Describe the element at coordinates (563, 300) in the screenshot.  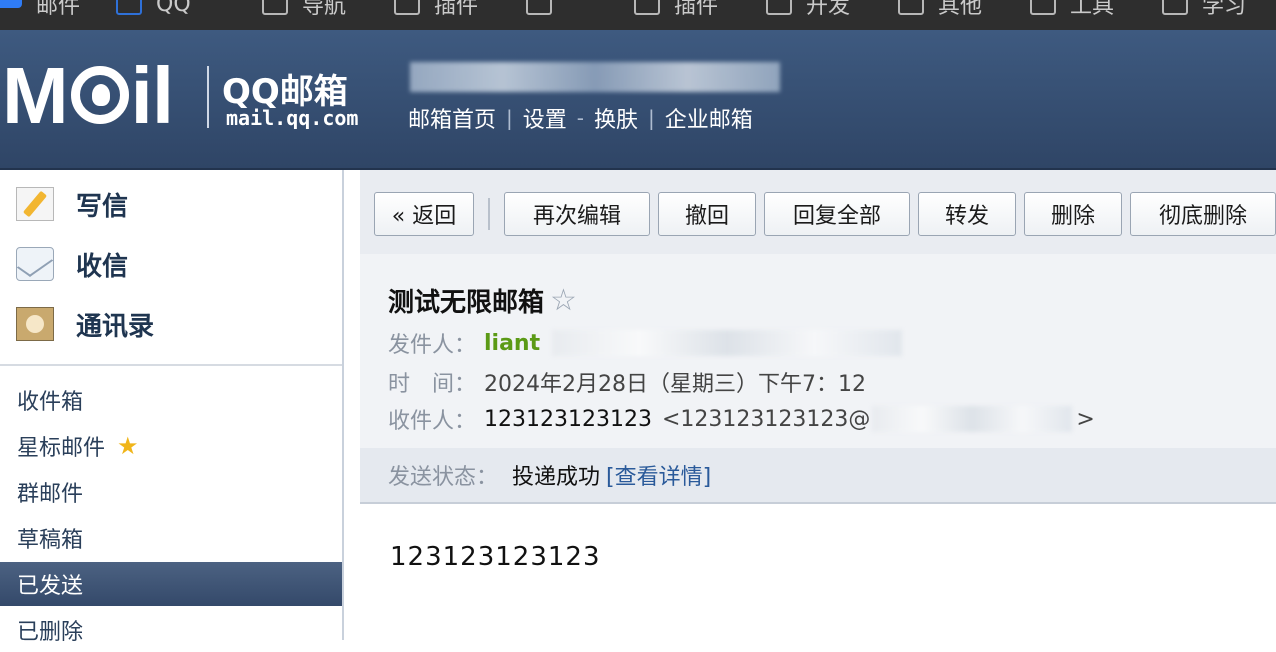
I see `star-outline-icon: ☆` at that location.